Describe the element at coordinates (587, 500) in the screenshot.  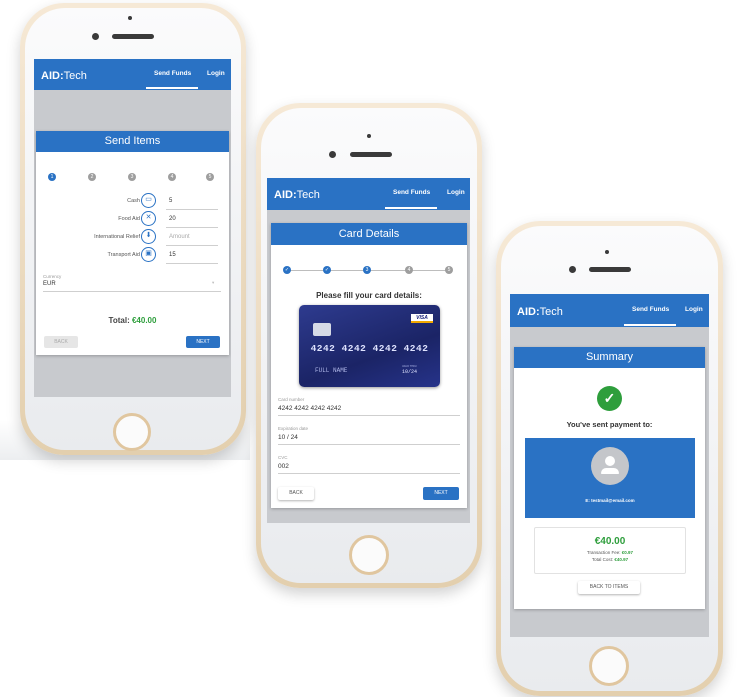
I see `email-prefix: E:` at that location.